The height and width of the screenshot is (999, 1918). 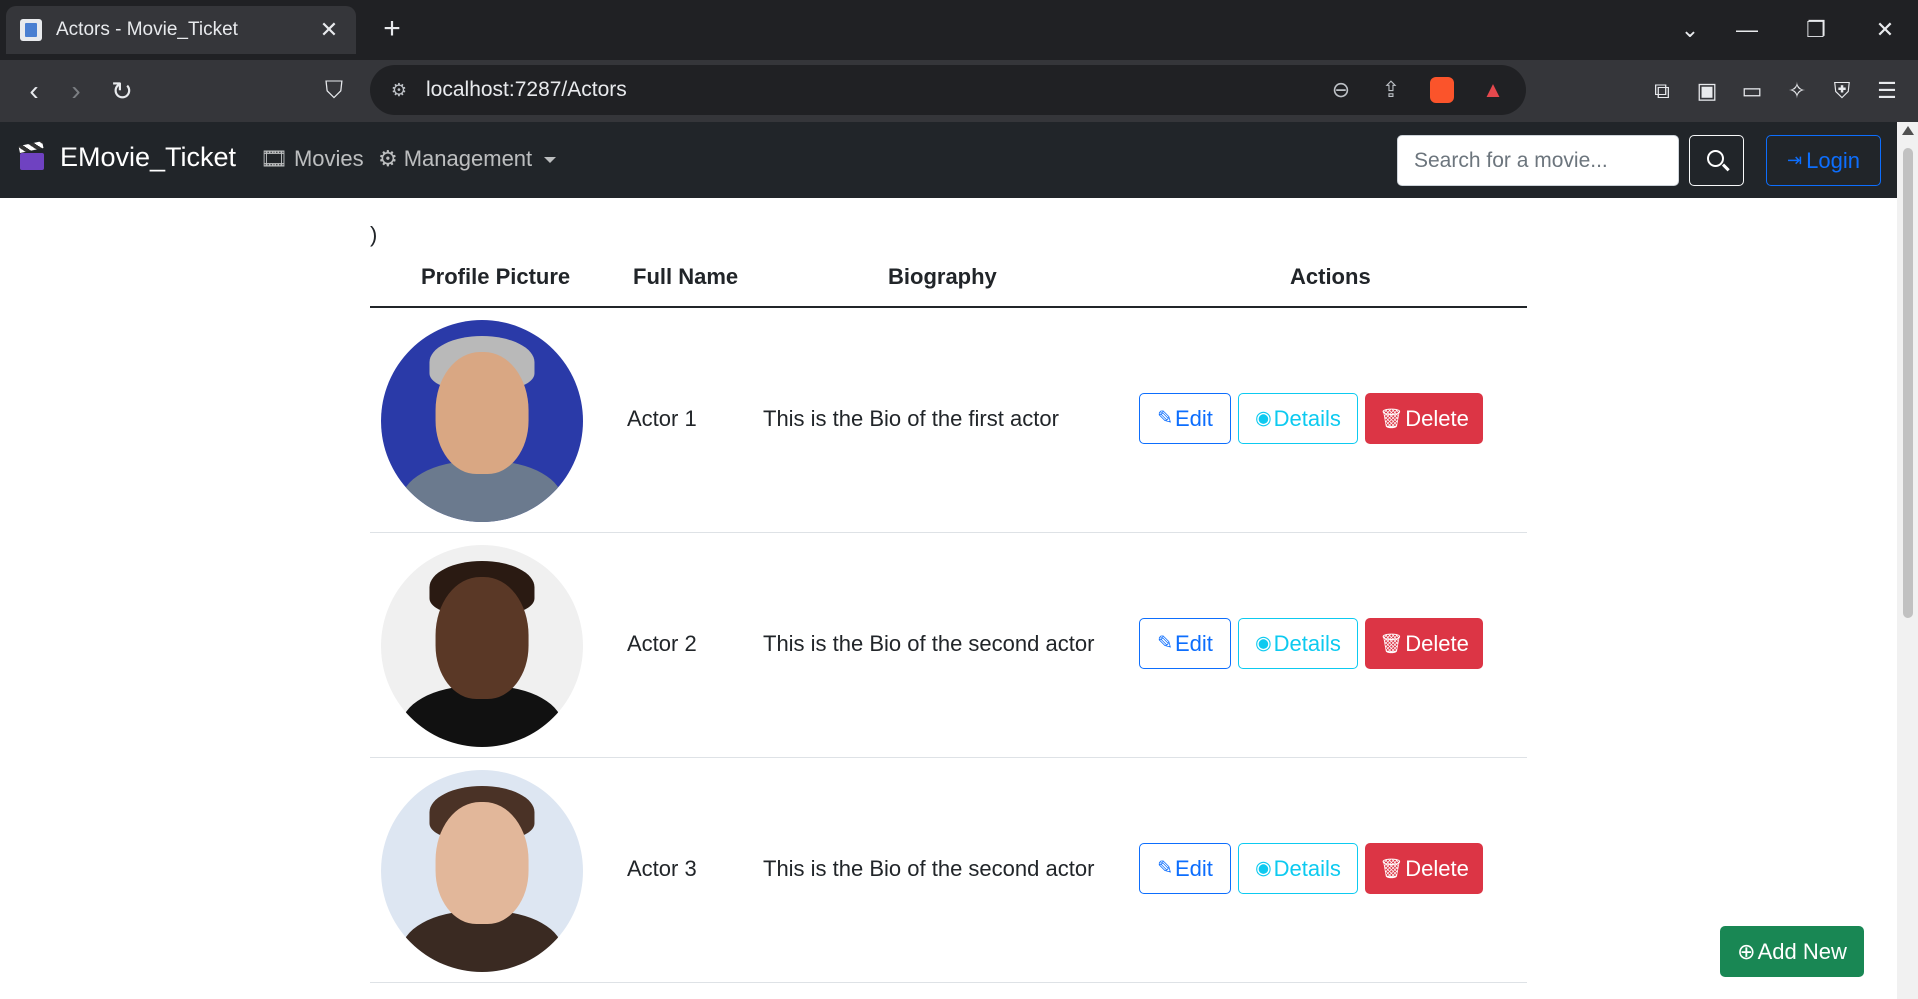 I want to click on login-button: ⇥ Login, so click(x=1823, y=160).